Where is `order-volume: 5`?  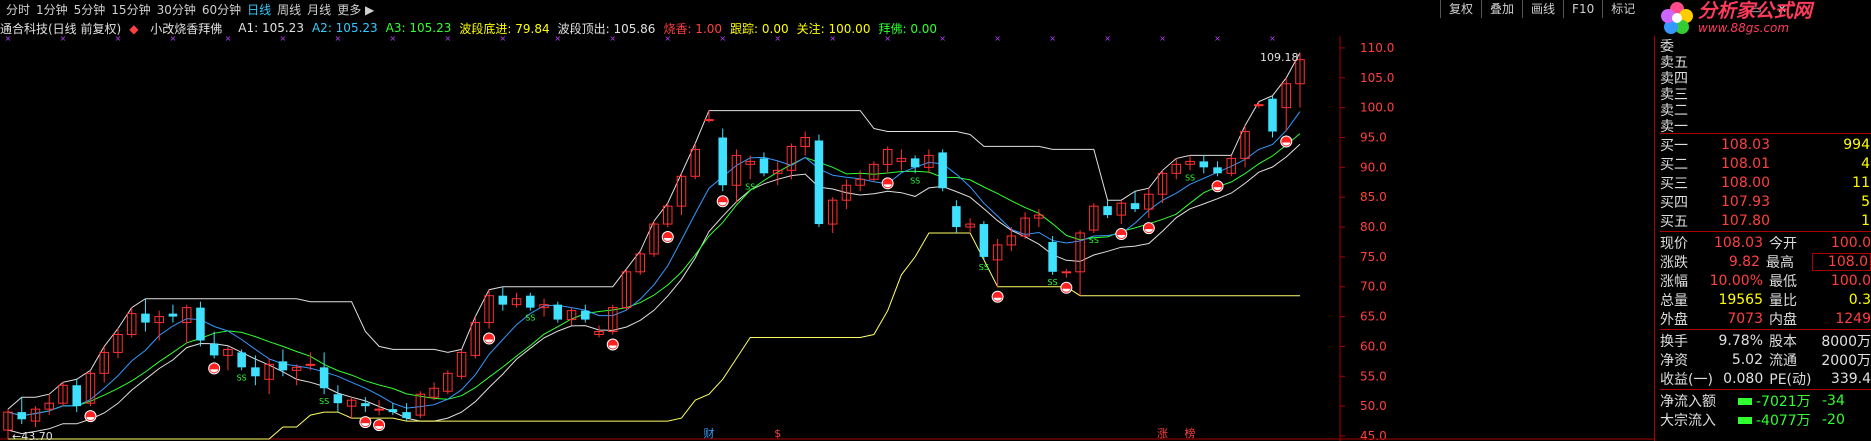
order-volume: 5 is located at coordinates (1865, 202).